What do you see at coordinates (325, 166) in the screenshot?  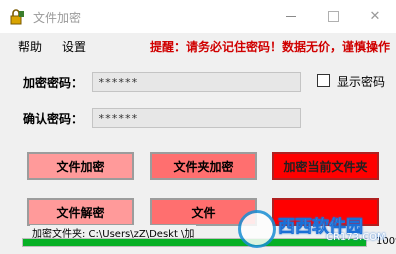 I see `encrypt-current-folder-button: 加密当前文件夹` at bounding box center [325, 166].